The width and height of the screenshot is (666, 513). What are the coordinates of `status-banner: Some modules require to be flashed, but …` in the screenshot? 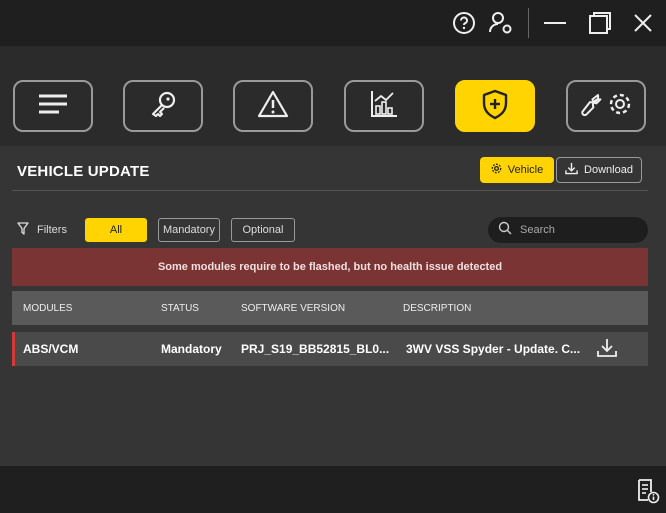 It's located at (330, 267).